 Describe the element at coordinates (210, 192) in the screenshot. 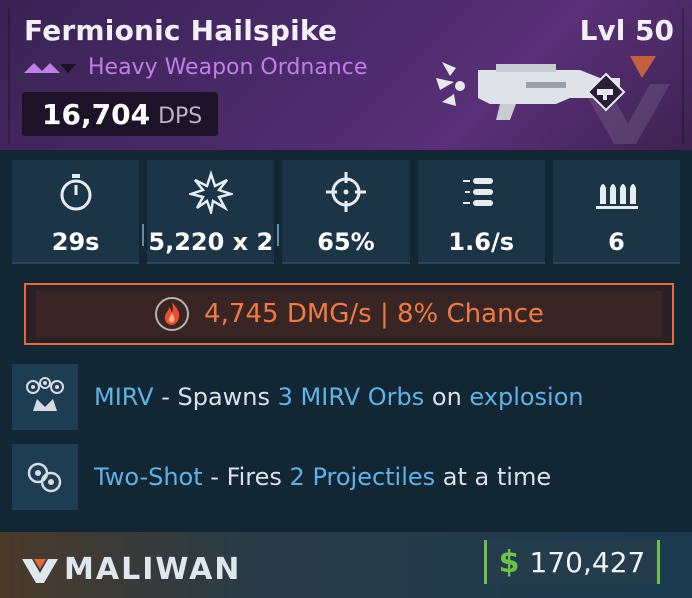

I see `damage-burst-icon` at that location.